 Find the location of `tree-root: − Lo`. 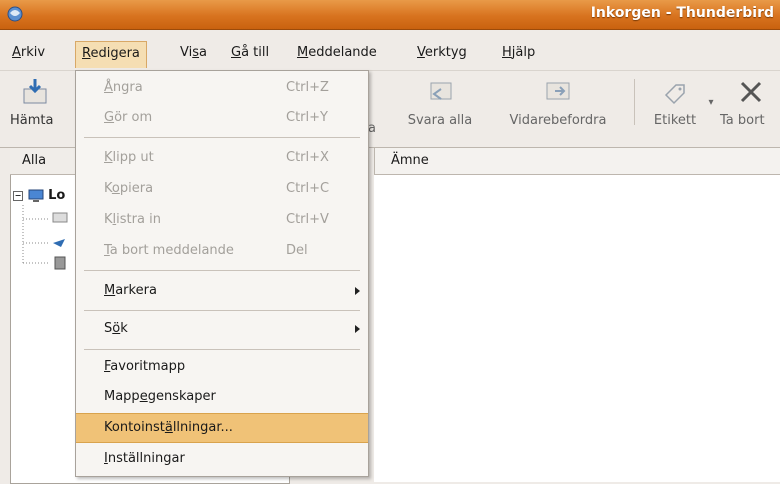

tree-root: − Lo is located at coordinates (39, 196).